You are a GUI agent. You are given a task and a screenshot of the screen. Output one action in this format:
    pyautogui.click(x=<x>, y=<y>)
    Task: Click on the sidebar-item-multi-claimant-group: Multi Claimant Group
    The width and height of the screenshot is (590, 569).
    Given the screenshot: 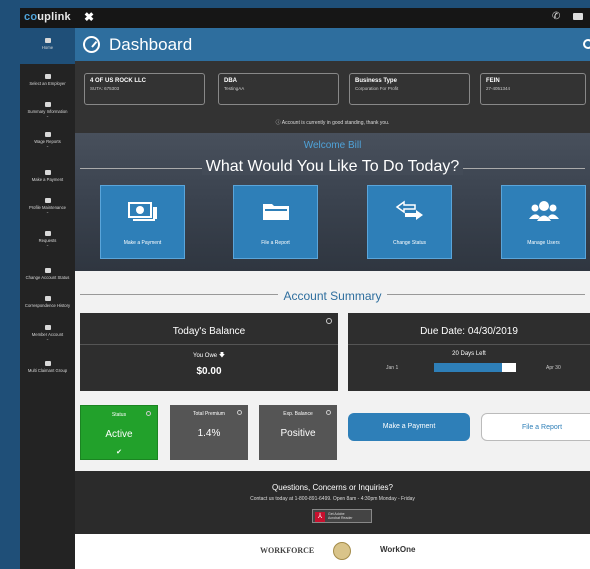 What is the action you would take?
    pyautogui.click(x=47, y=367)
    